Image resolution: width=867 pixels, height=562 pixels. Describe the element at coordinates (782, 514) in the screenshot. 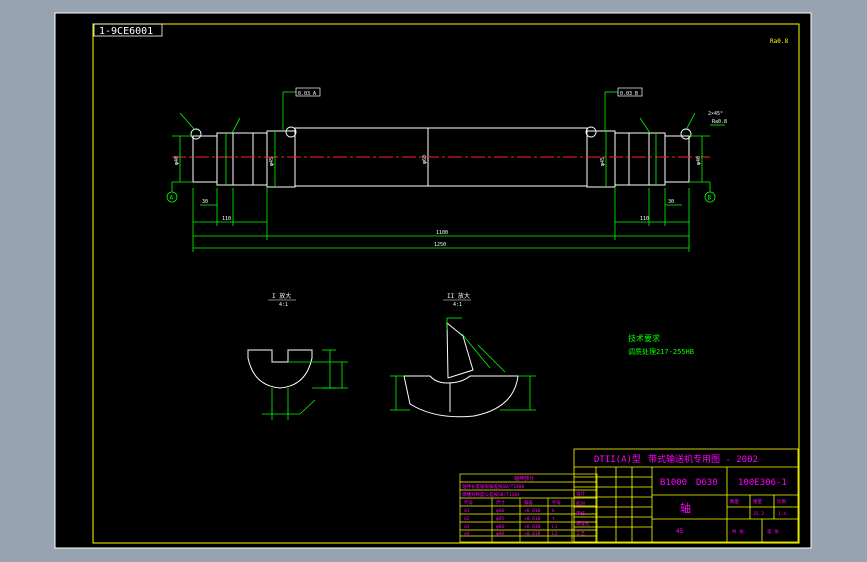

I see `value-scale: 1:4` at that location.